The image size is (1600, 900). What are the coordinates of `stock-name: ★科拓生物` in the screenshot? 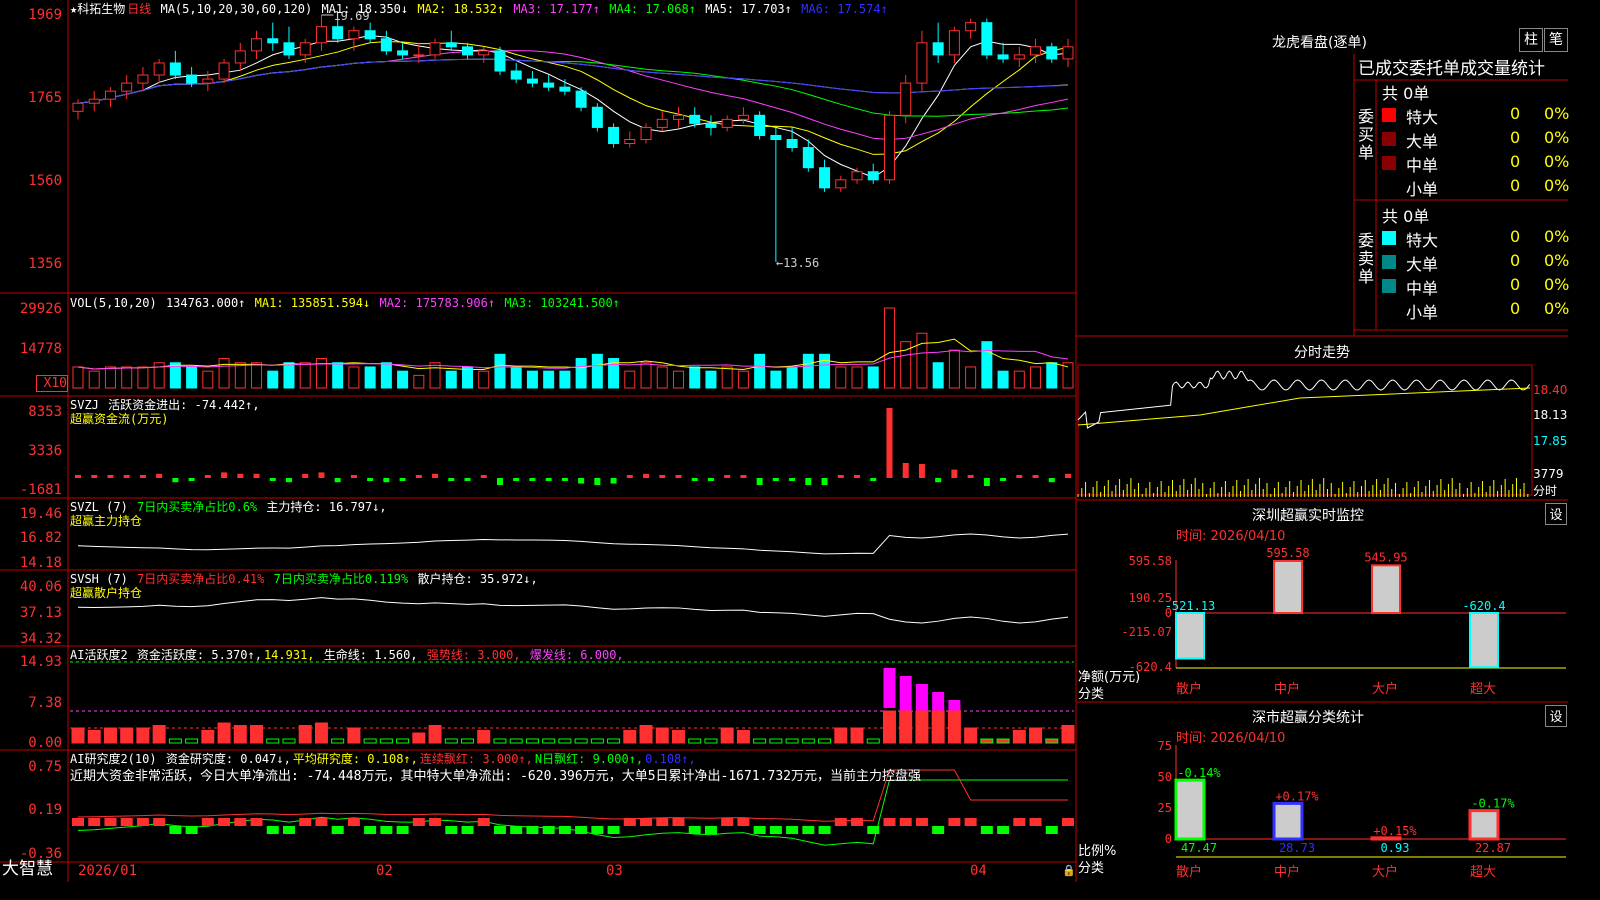 It's located at (97, 9).